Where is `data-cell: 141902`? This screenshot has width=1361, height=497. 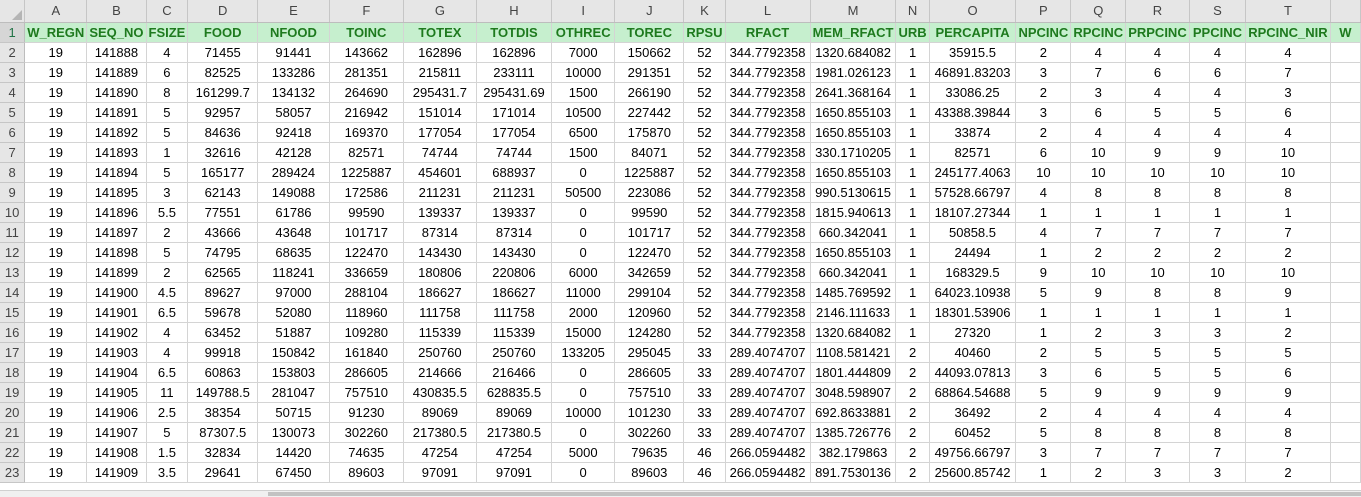
data-cell: 141902 is located at coordinates (116, 332).